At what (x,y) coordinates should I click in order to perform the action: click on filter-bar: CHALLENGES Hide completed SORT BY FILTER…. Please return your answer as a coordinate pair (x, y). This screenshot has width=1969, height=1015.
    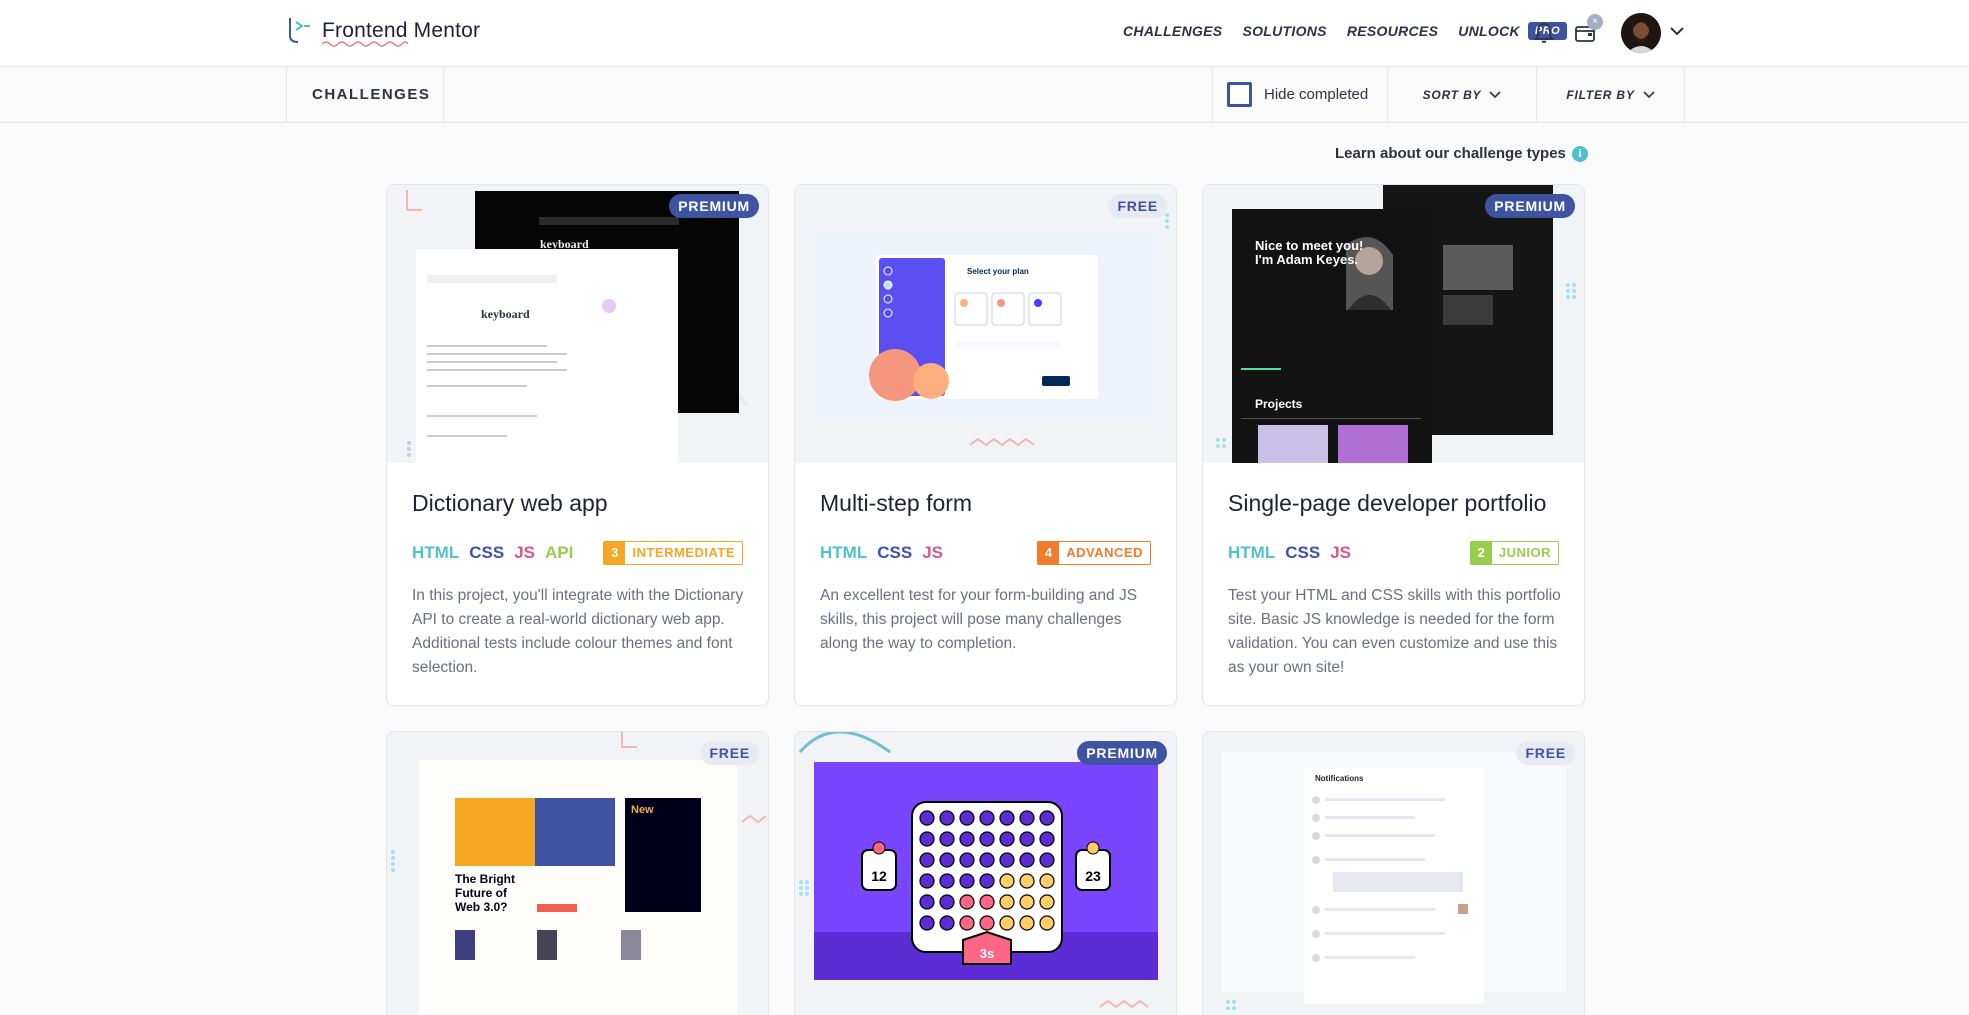
    Looking at the image, I should click on (984, 95).